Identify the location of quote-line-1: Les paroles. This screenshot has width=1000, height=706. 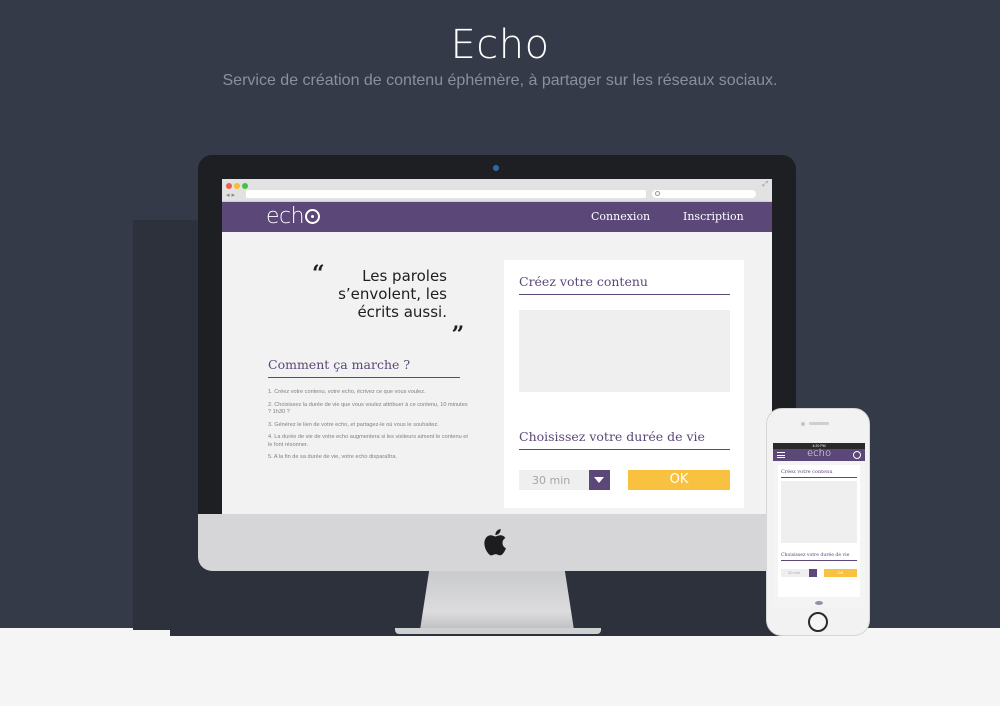
(404, 276).